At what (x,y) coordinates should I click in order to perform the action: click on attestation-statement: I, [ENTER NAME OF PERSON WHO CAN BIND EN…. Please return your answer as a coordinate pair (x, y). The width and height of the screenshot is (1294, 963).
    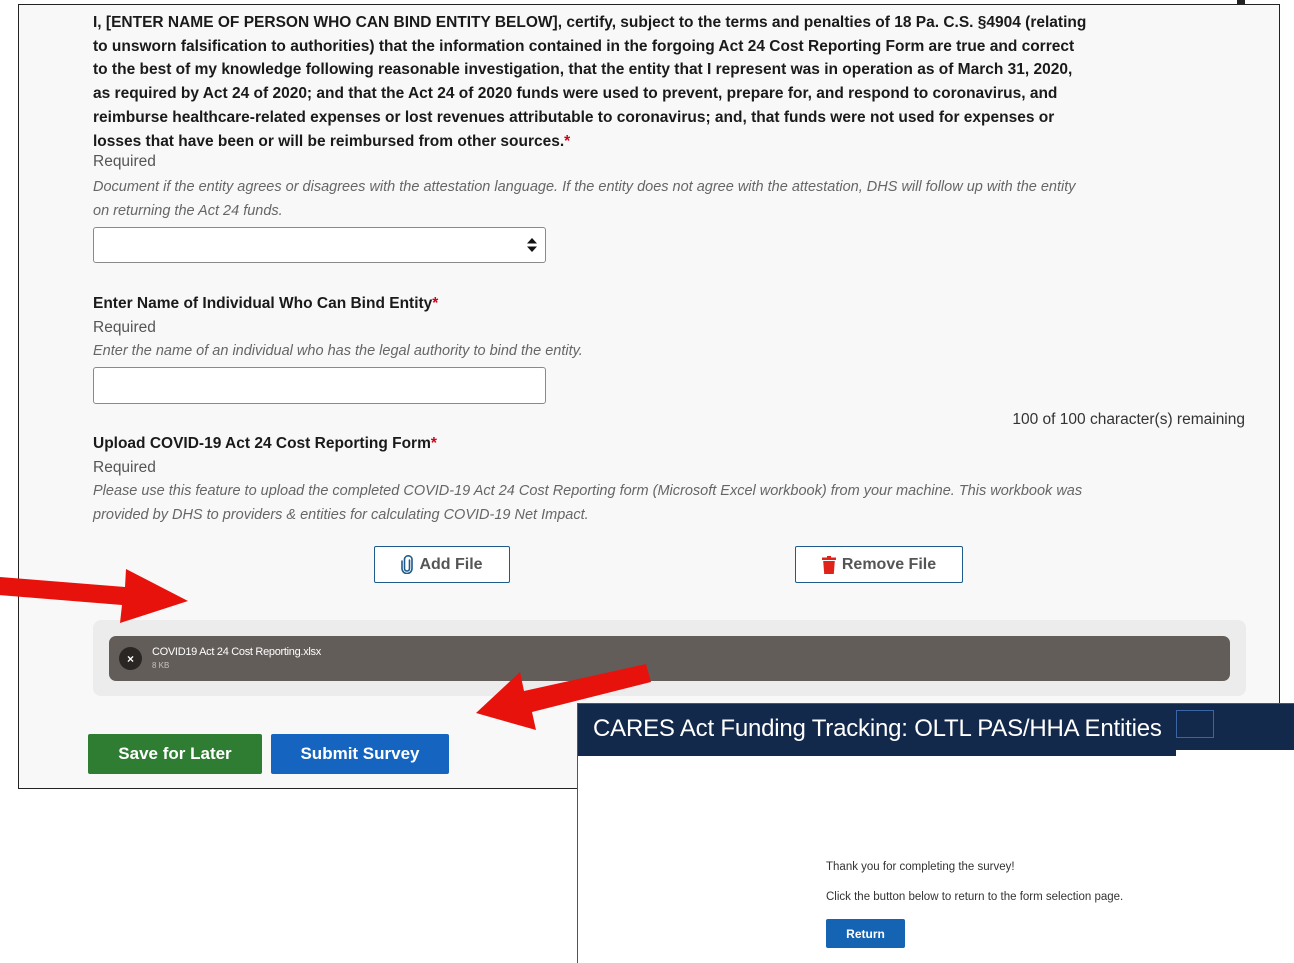
    Looking at the image, I should click on (590, 82).